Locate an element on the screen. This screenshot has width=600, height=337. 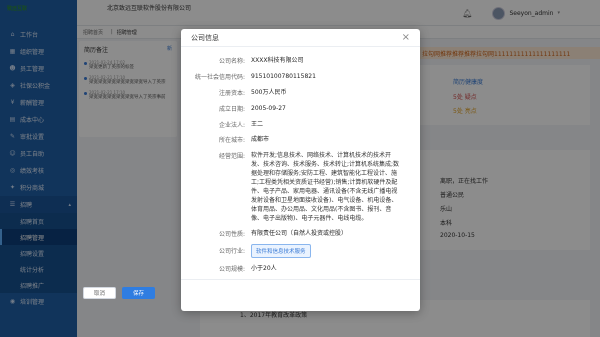
field-label: 公司名称: is located at coordinates (231, 61).